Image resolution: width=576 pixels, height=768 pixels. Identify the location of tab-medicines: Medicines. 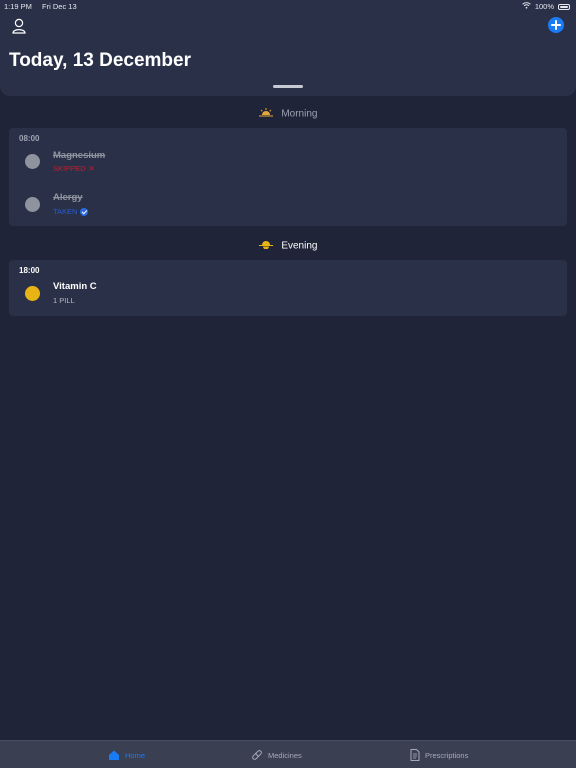
(276, 755).